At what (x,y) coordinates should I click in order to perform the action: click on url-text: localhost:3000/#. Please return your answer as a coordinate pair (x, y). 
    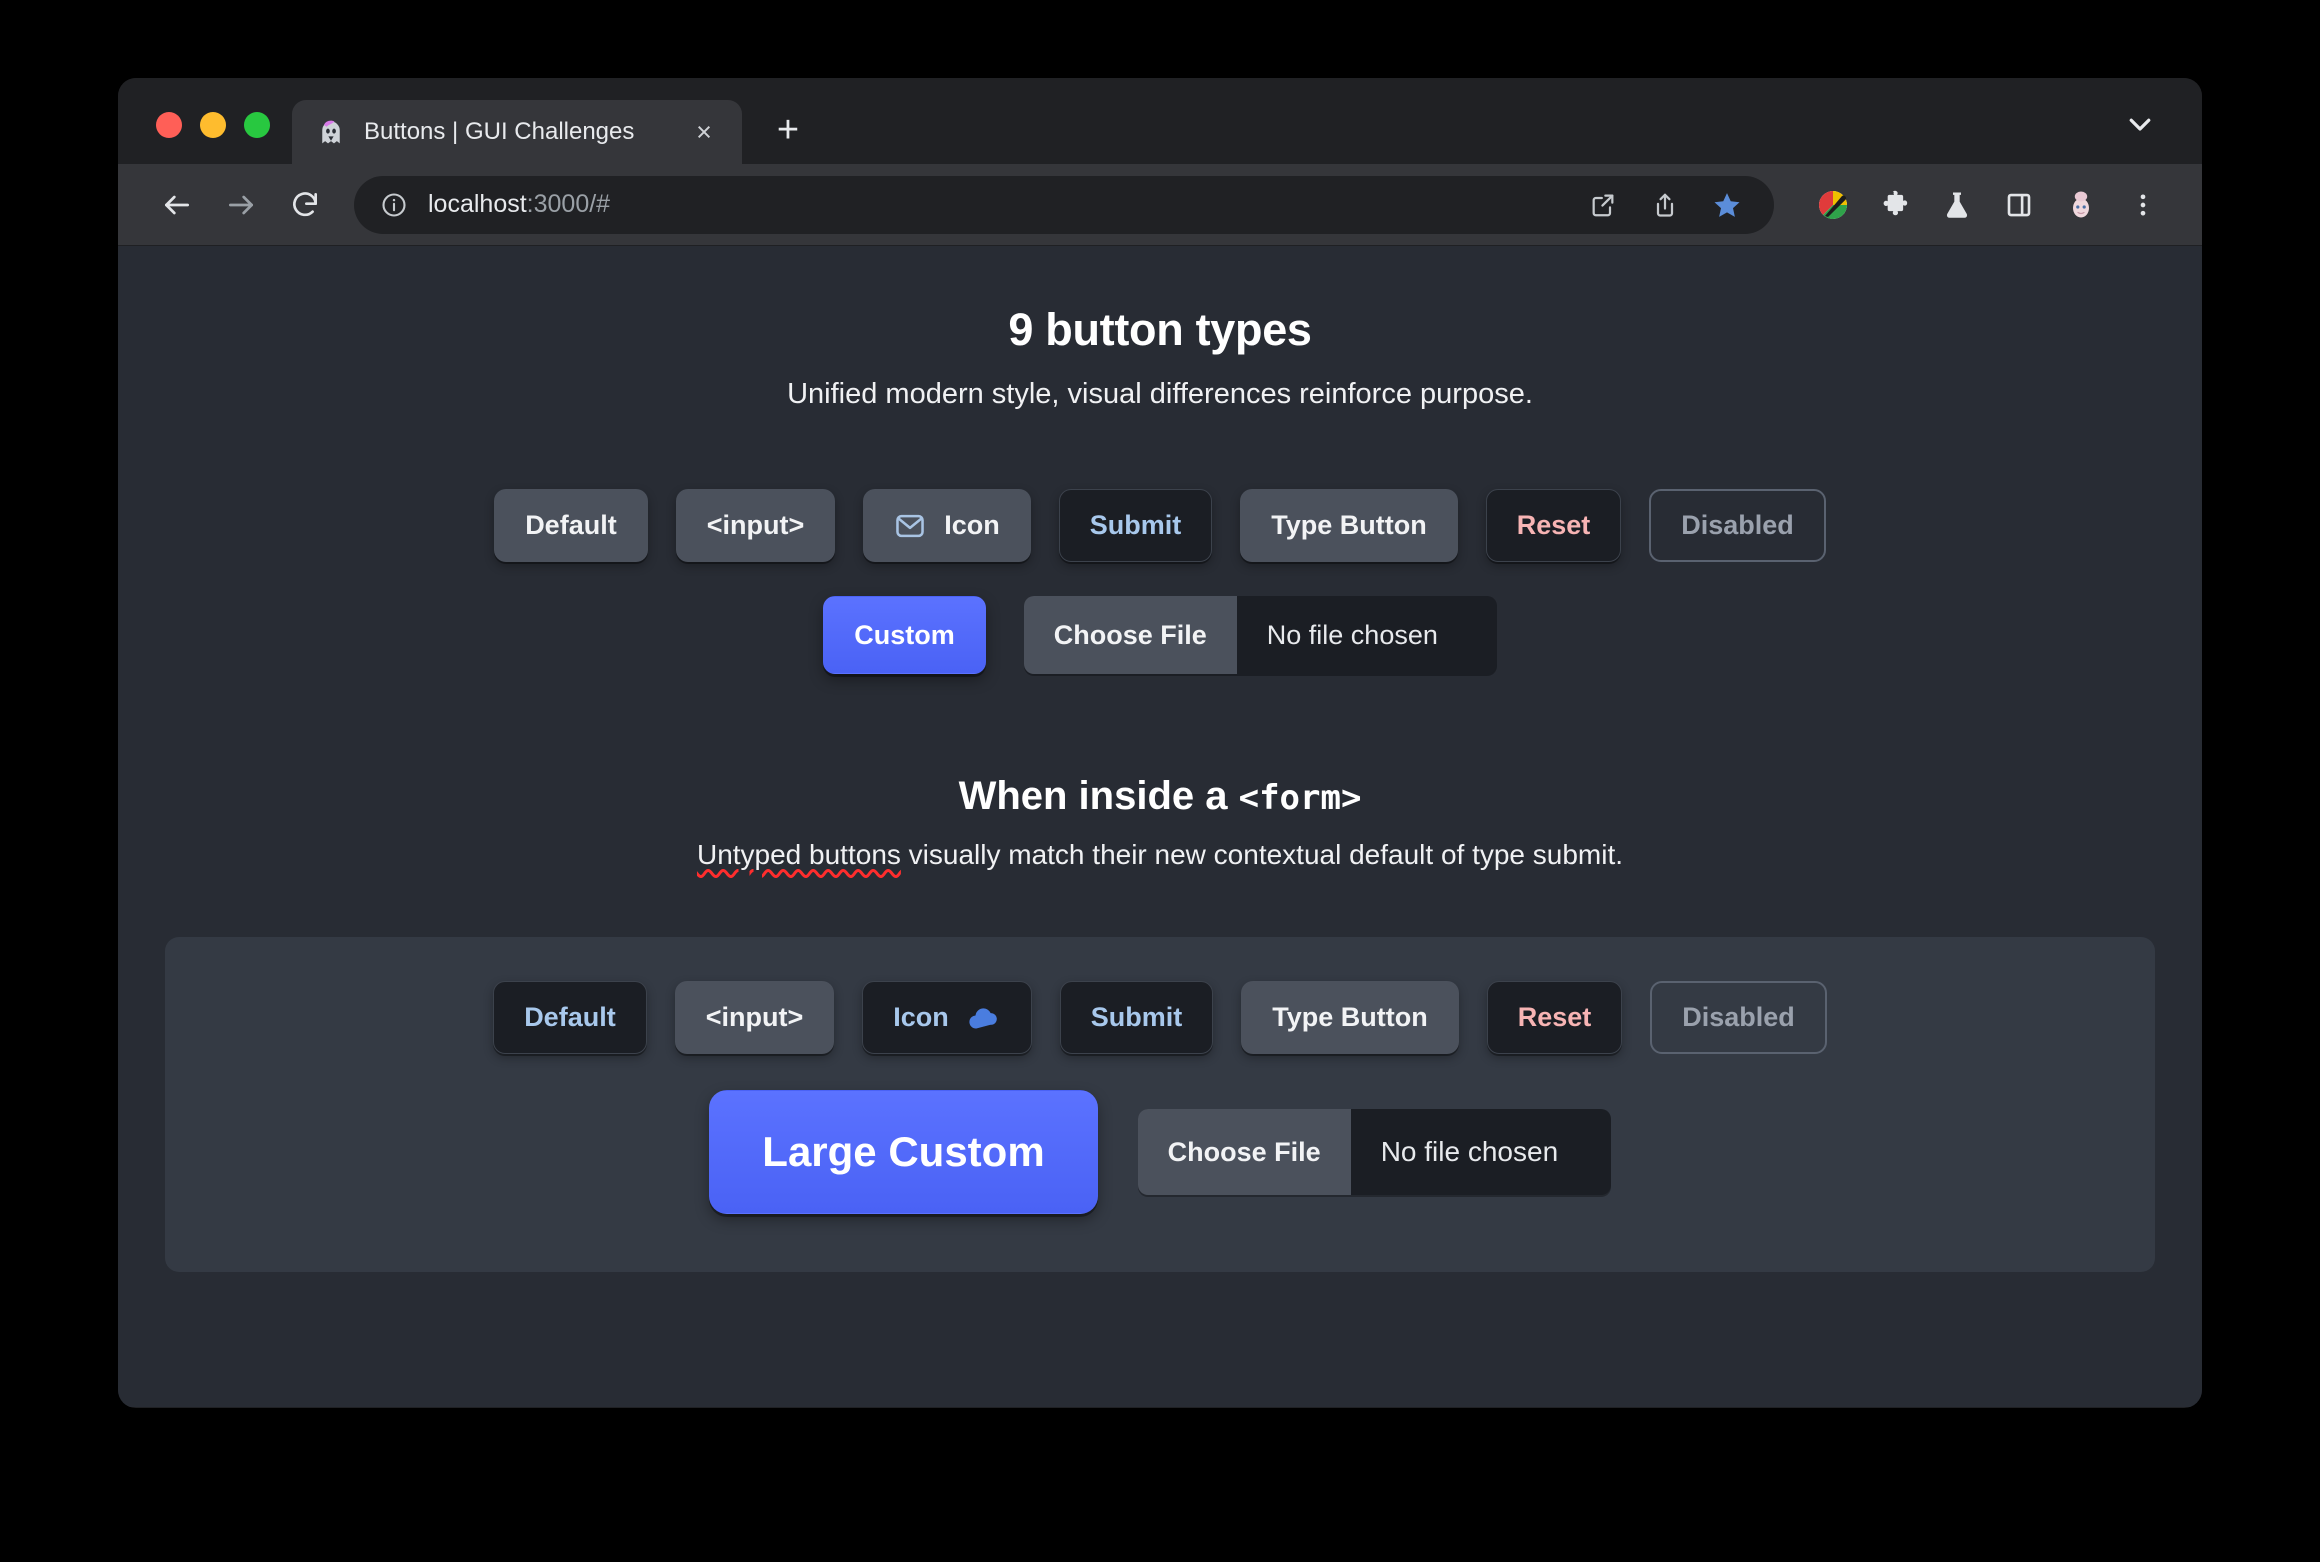
    Looking at the image, I should click on (992, 204).